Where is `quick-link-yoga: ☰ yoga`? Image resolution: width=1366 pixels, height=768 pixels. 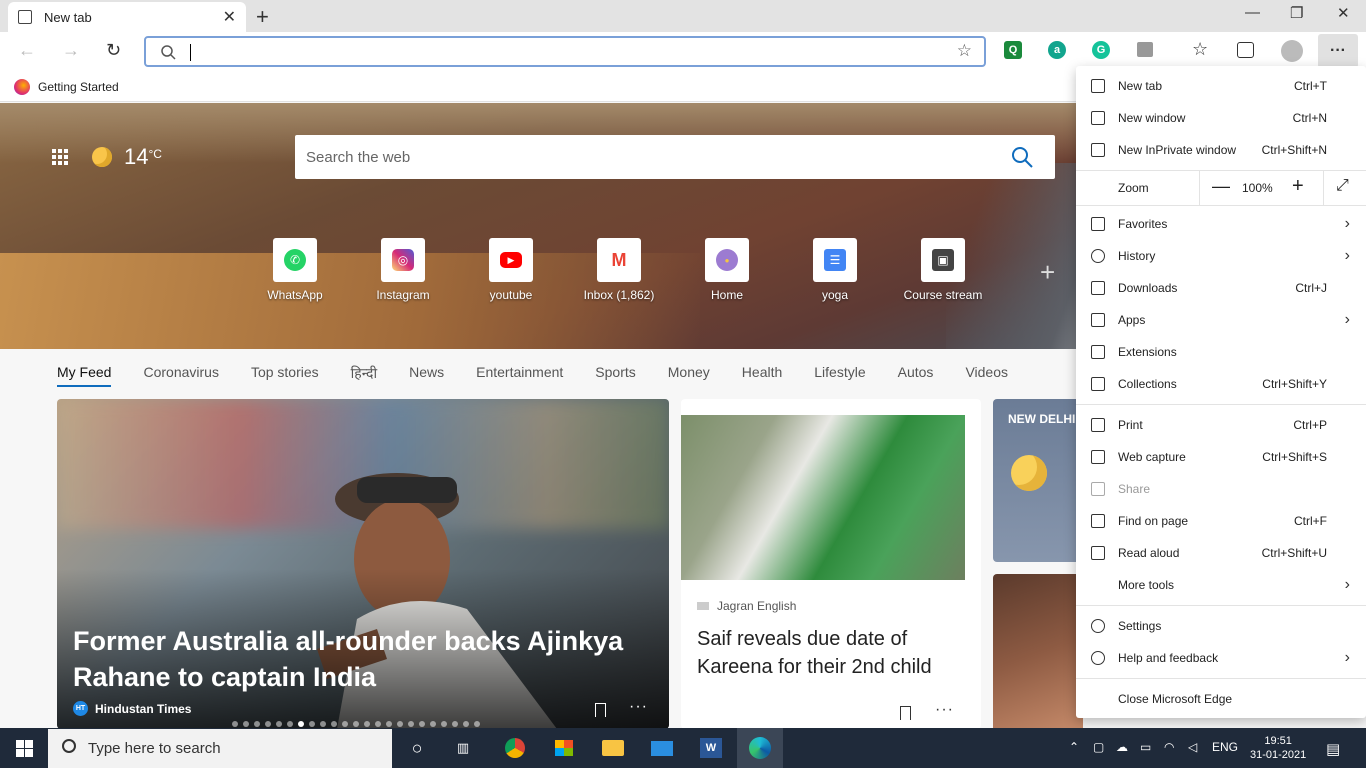
quick-link-yoga: ☰ yoga is located at coordinates (835, 270).